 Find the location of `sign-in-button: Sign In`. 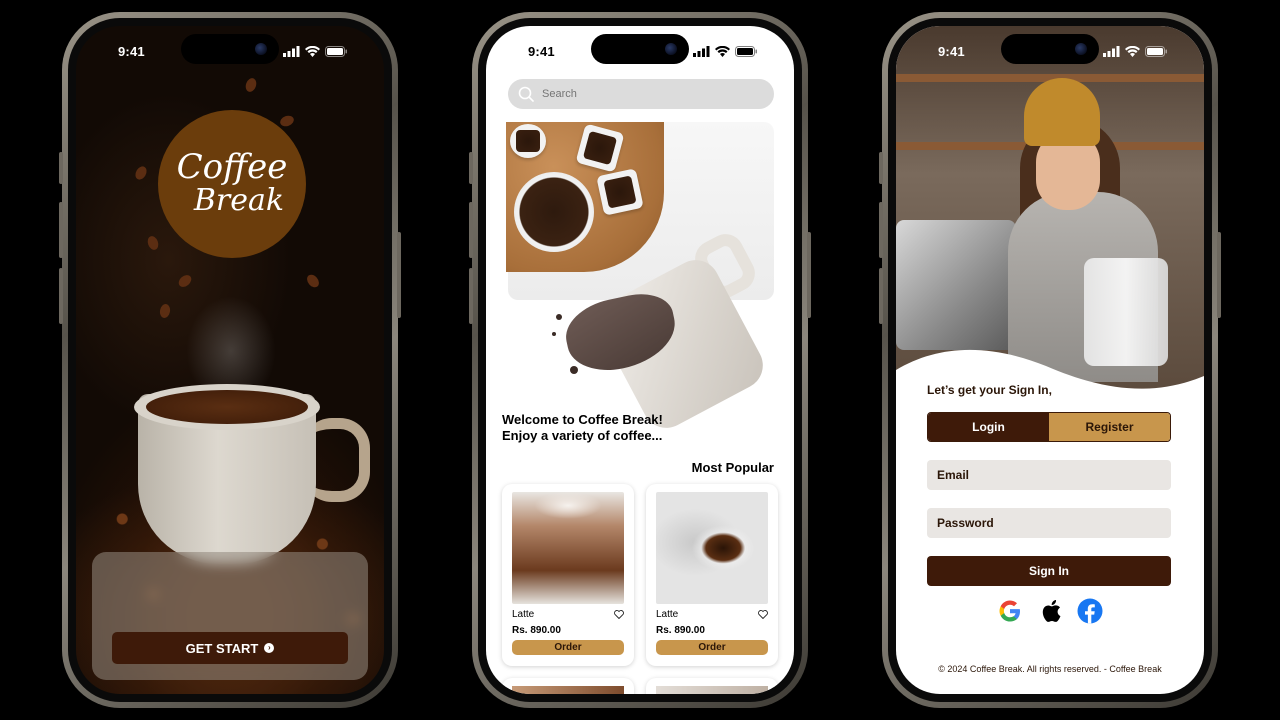

sign-in-button: Sign In is located at coordinates (1049, 571).